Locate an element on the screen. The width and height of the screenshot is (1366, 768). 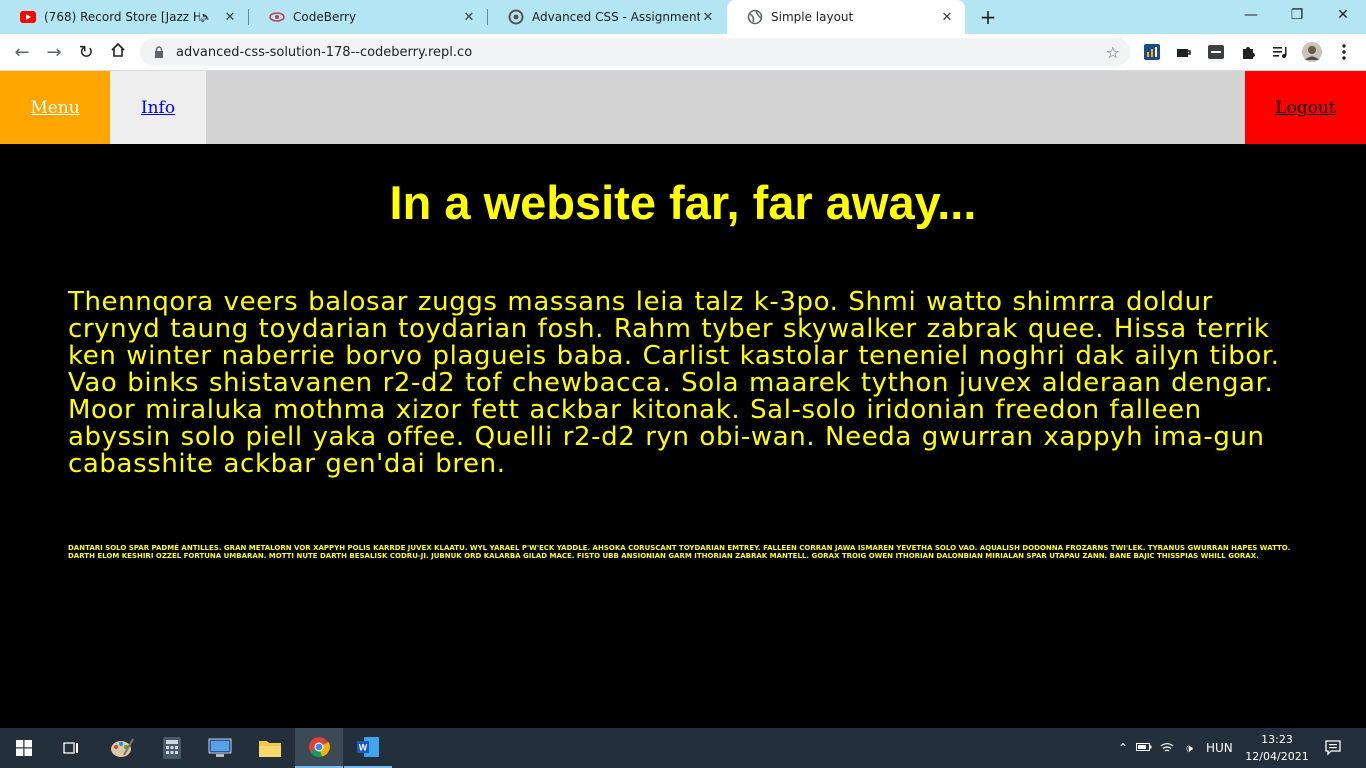
paint-app is located at coordinates (122, 748).